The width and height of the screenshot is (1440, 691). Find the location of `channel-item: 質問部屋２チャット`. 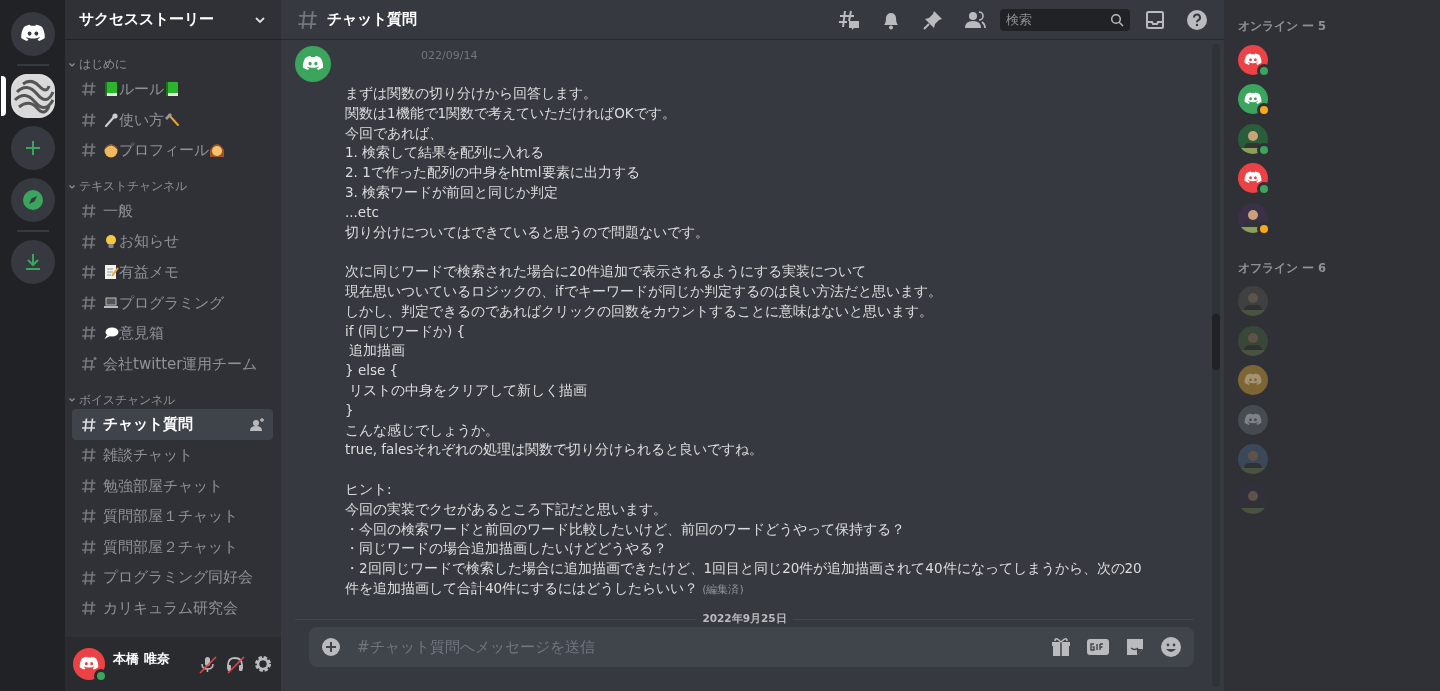

channel-item: 質問部屋２チャット is located at coordinates (172, 547).